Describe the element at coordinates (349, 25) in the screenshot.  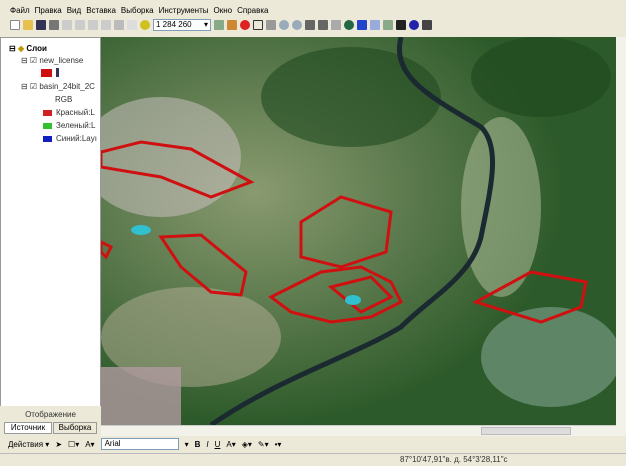
I see `full-extent-icon` at that location.